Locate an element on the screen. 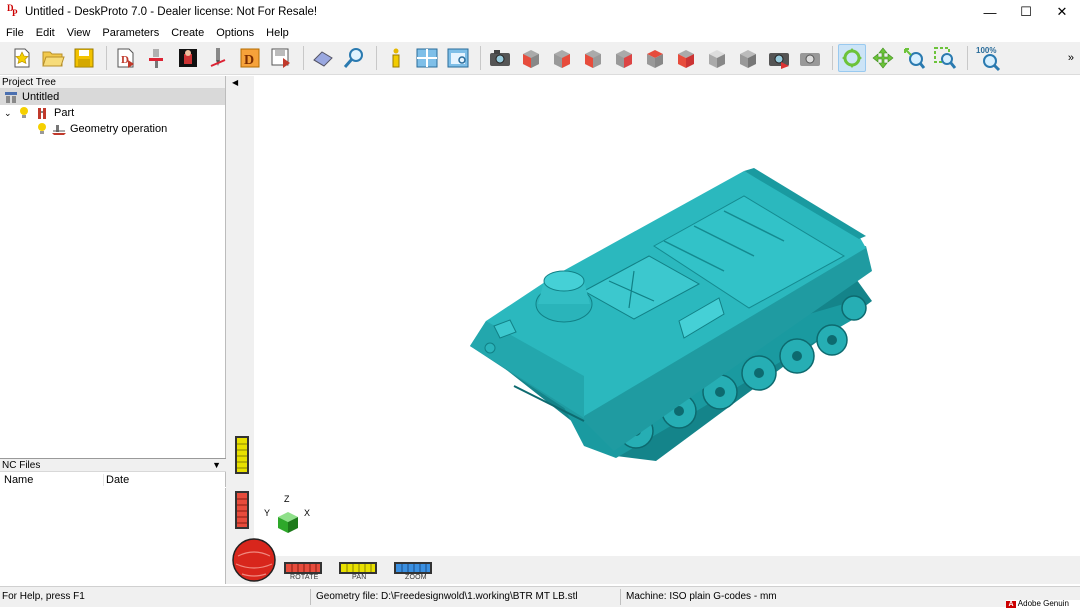 The image size is (1080, 608). nc-files-panel: NC Files ▼ Name Date is located at coordinates (113, 521).